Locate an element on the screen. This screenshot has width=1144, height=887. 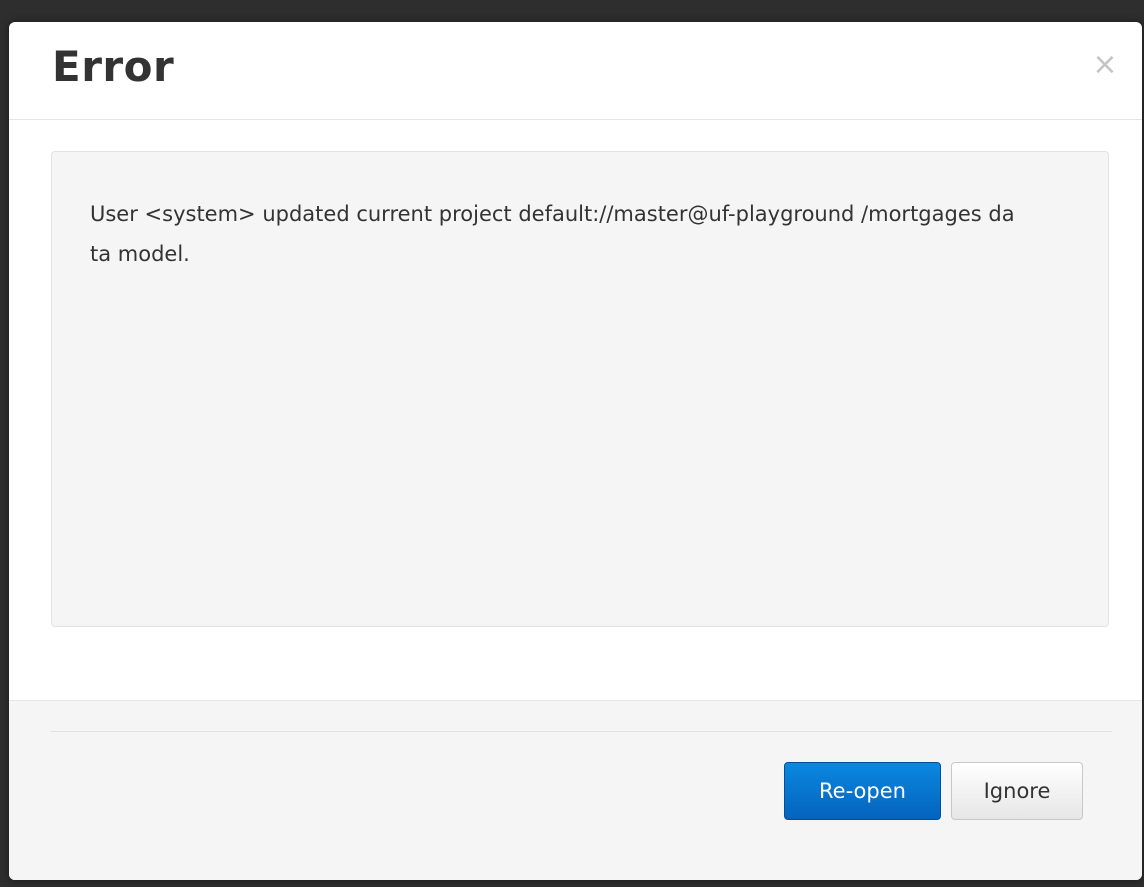
dialog-header: Error × is located at coordinates (575, 71).